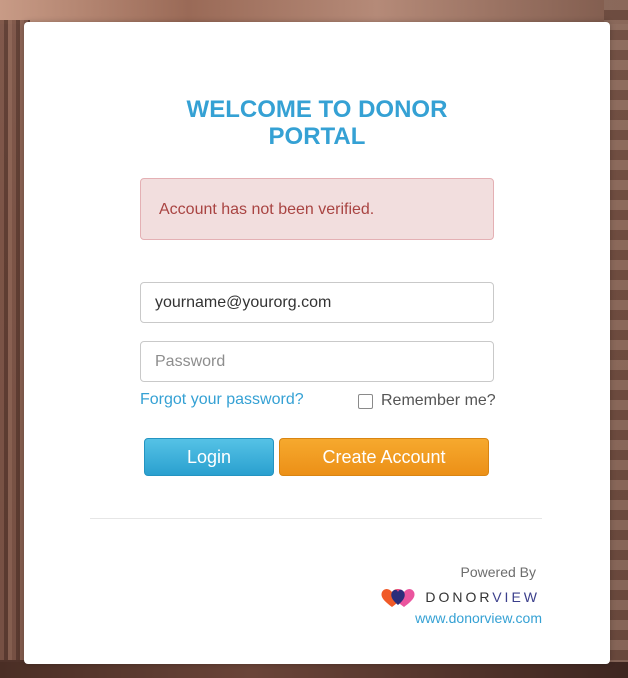 The height and width of the screenshot is (678, 628). I want to click on error-alert: Account has not been verified., so click(317, 209).